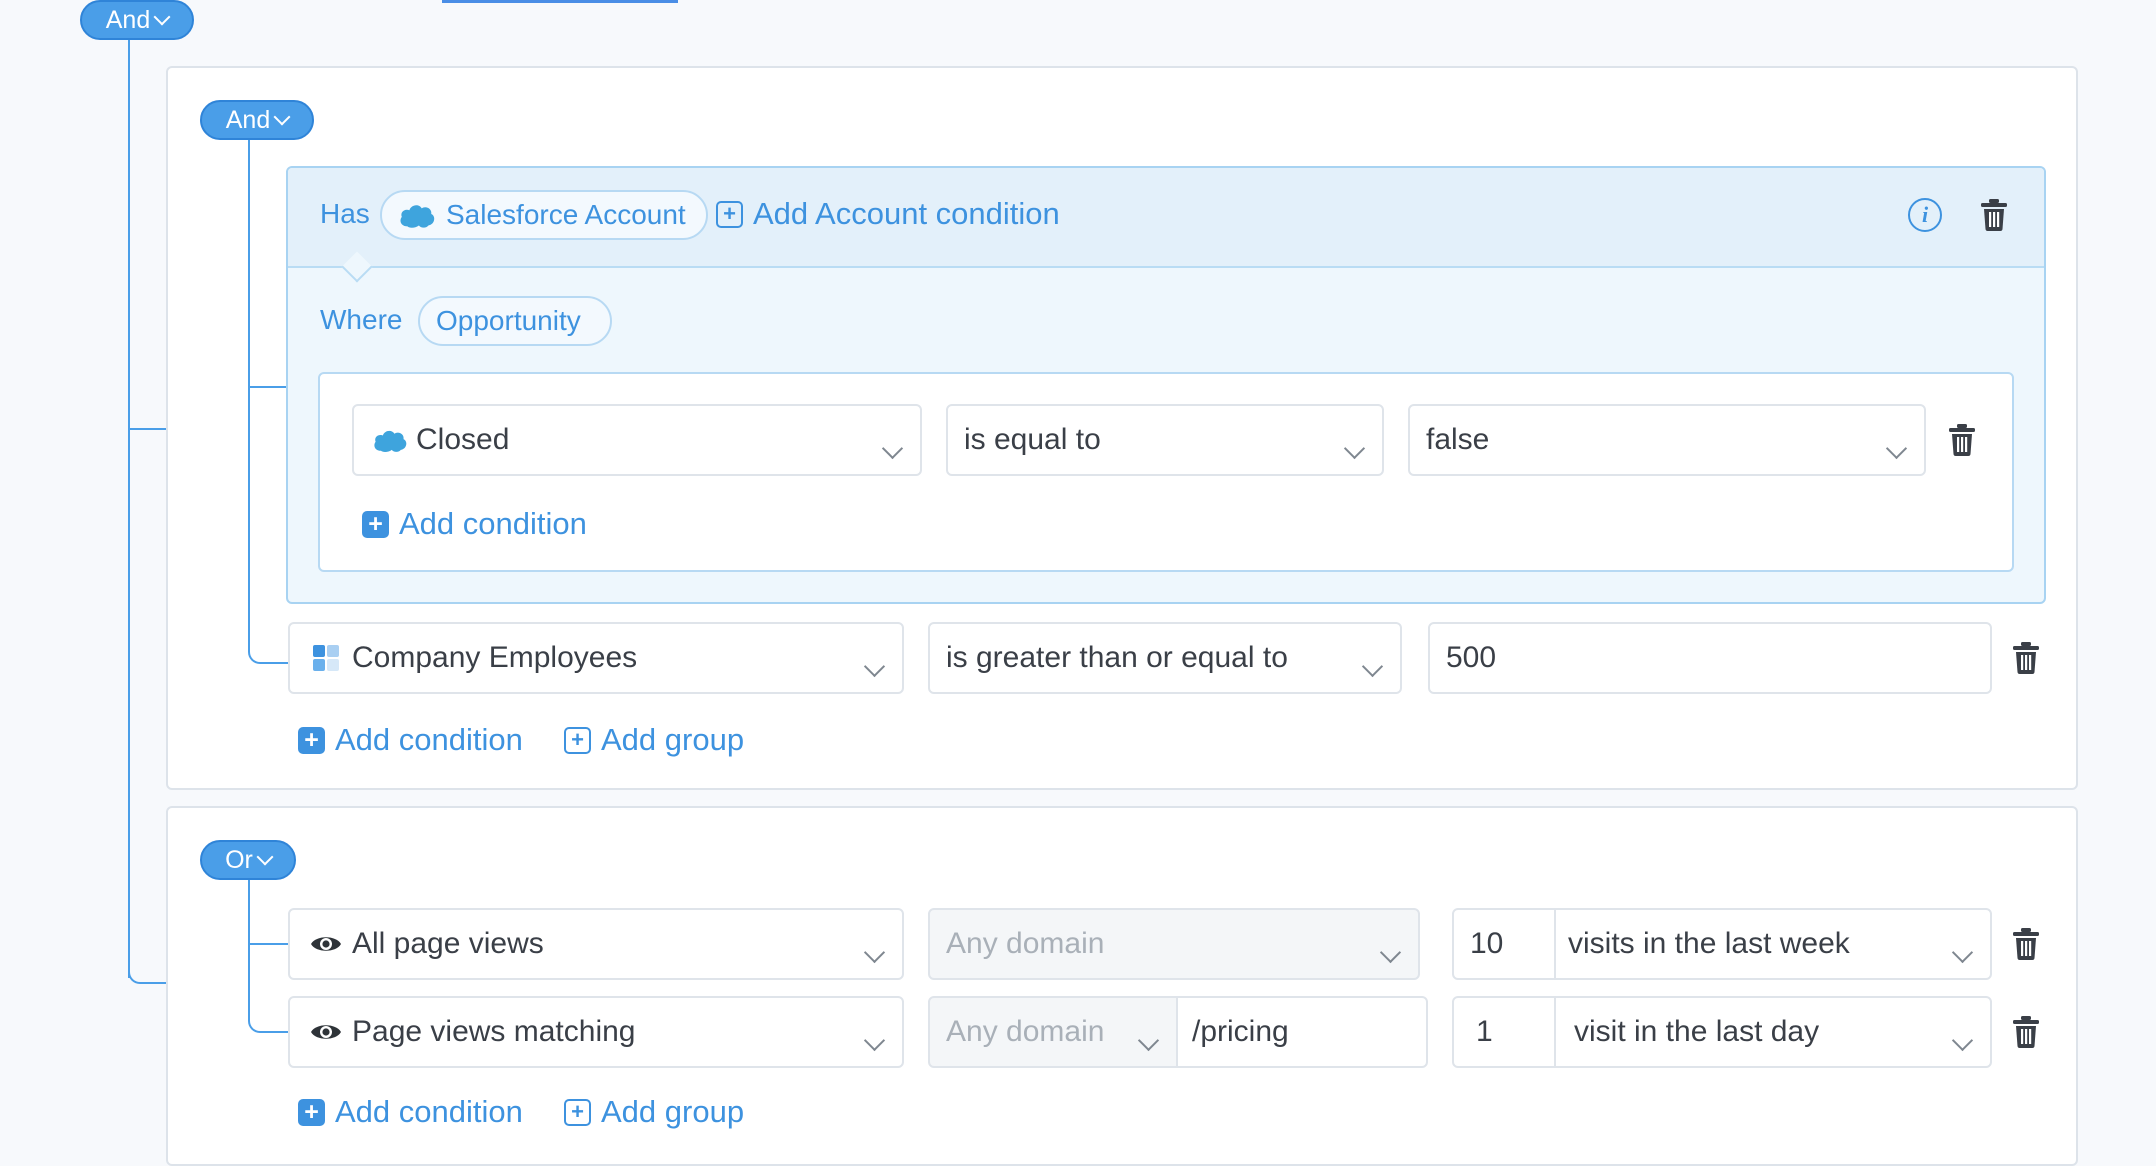  Describe the element at coordinates (1667, 440) in the screenshot. I see `condition-value-select: false` at that location.